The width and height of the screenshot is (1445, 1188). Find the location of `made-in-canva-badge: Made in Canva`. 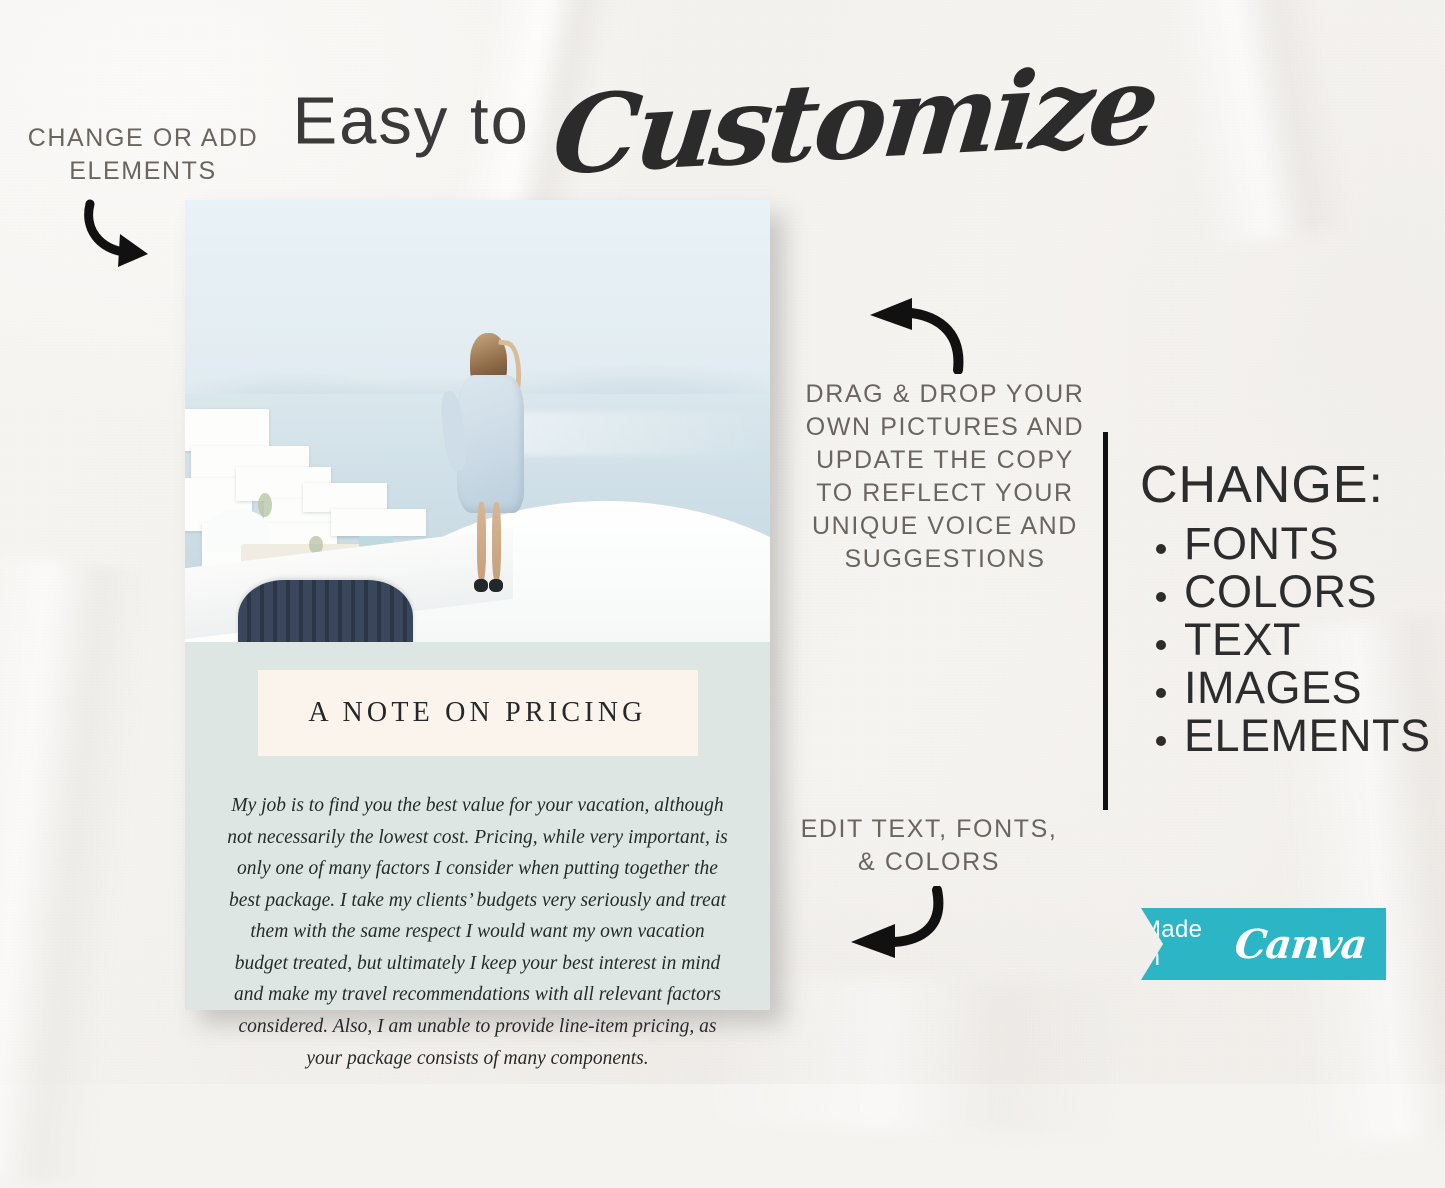

made-in-canva-badge: Made in Canva is located at coordinates (1263, 944).